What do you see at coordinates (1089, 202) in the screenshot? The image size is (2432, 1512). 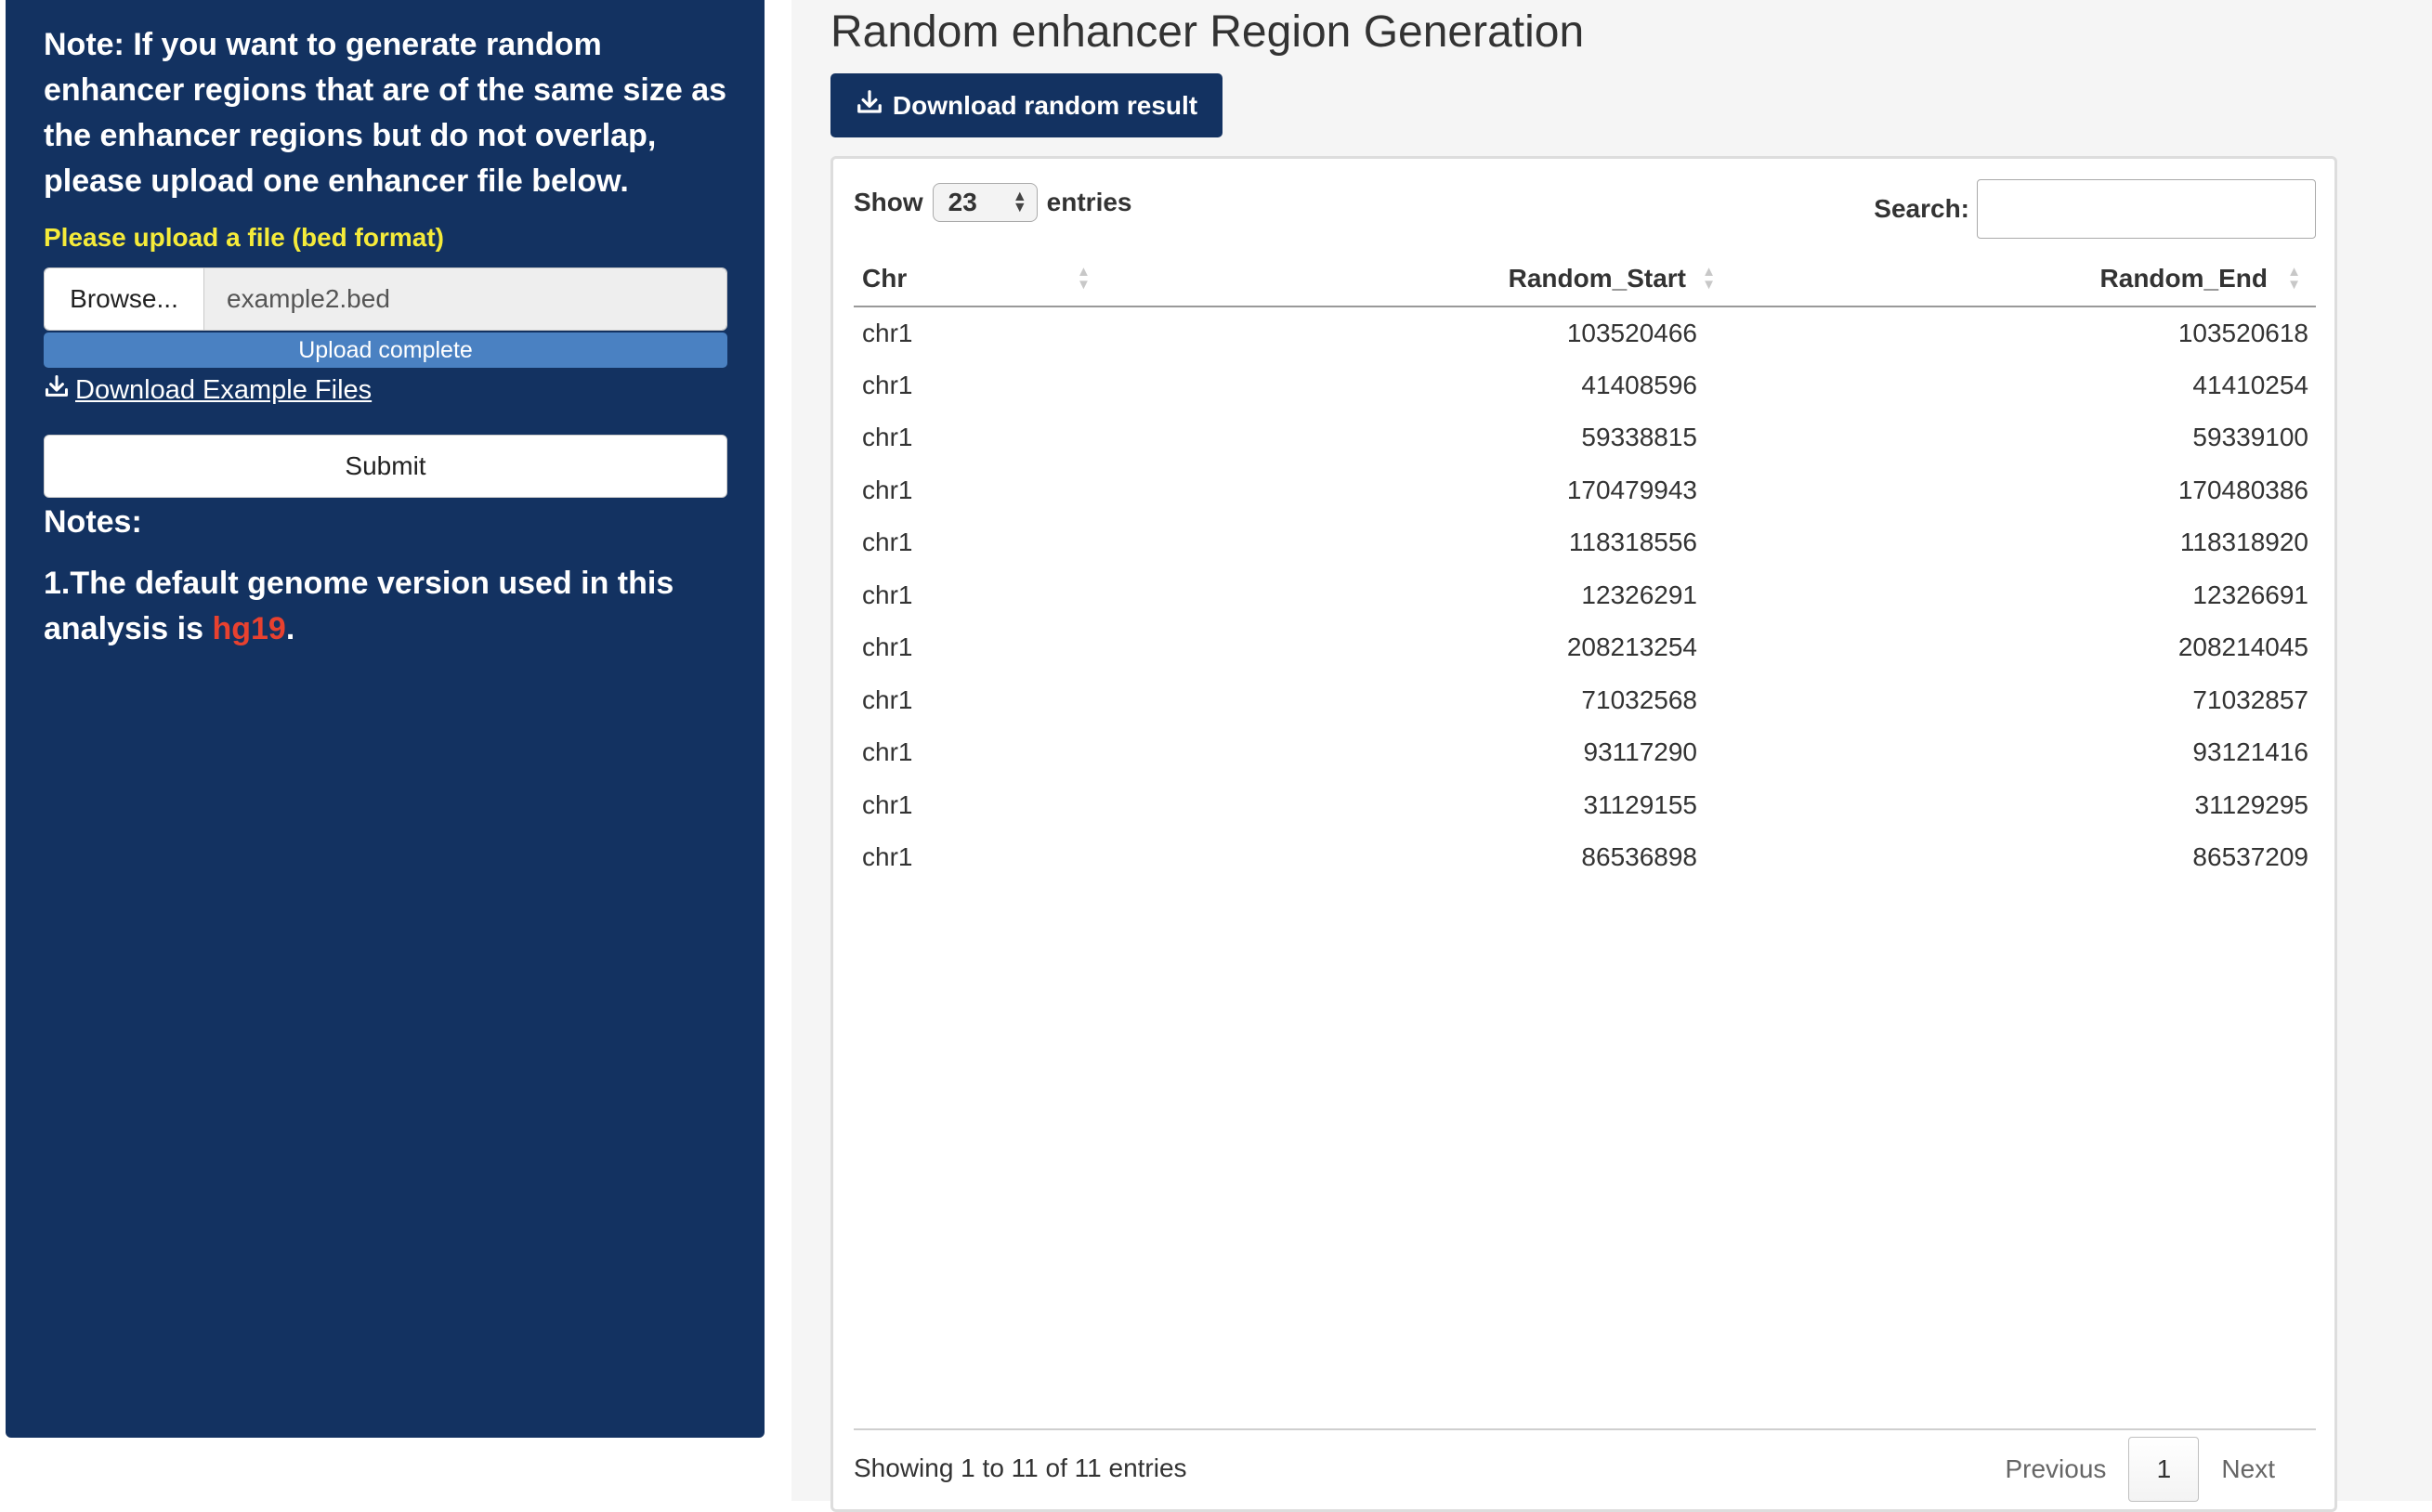 I see `entries-label: entries` at bounding box center [1089, 202].